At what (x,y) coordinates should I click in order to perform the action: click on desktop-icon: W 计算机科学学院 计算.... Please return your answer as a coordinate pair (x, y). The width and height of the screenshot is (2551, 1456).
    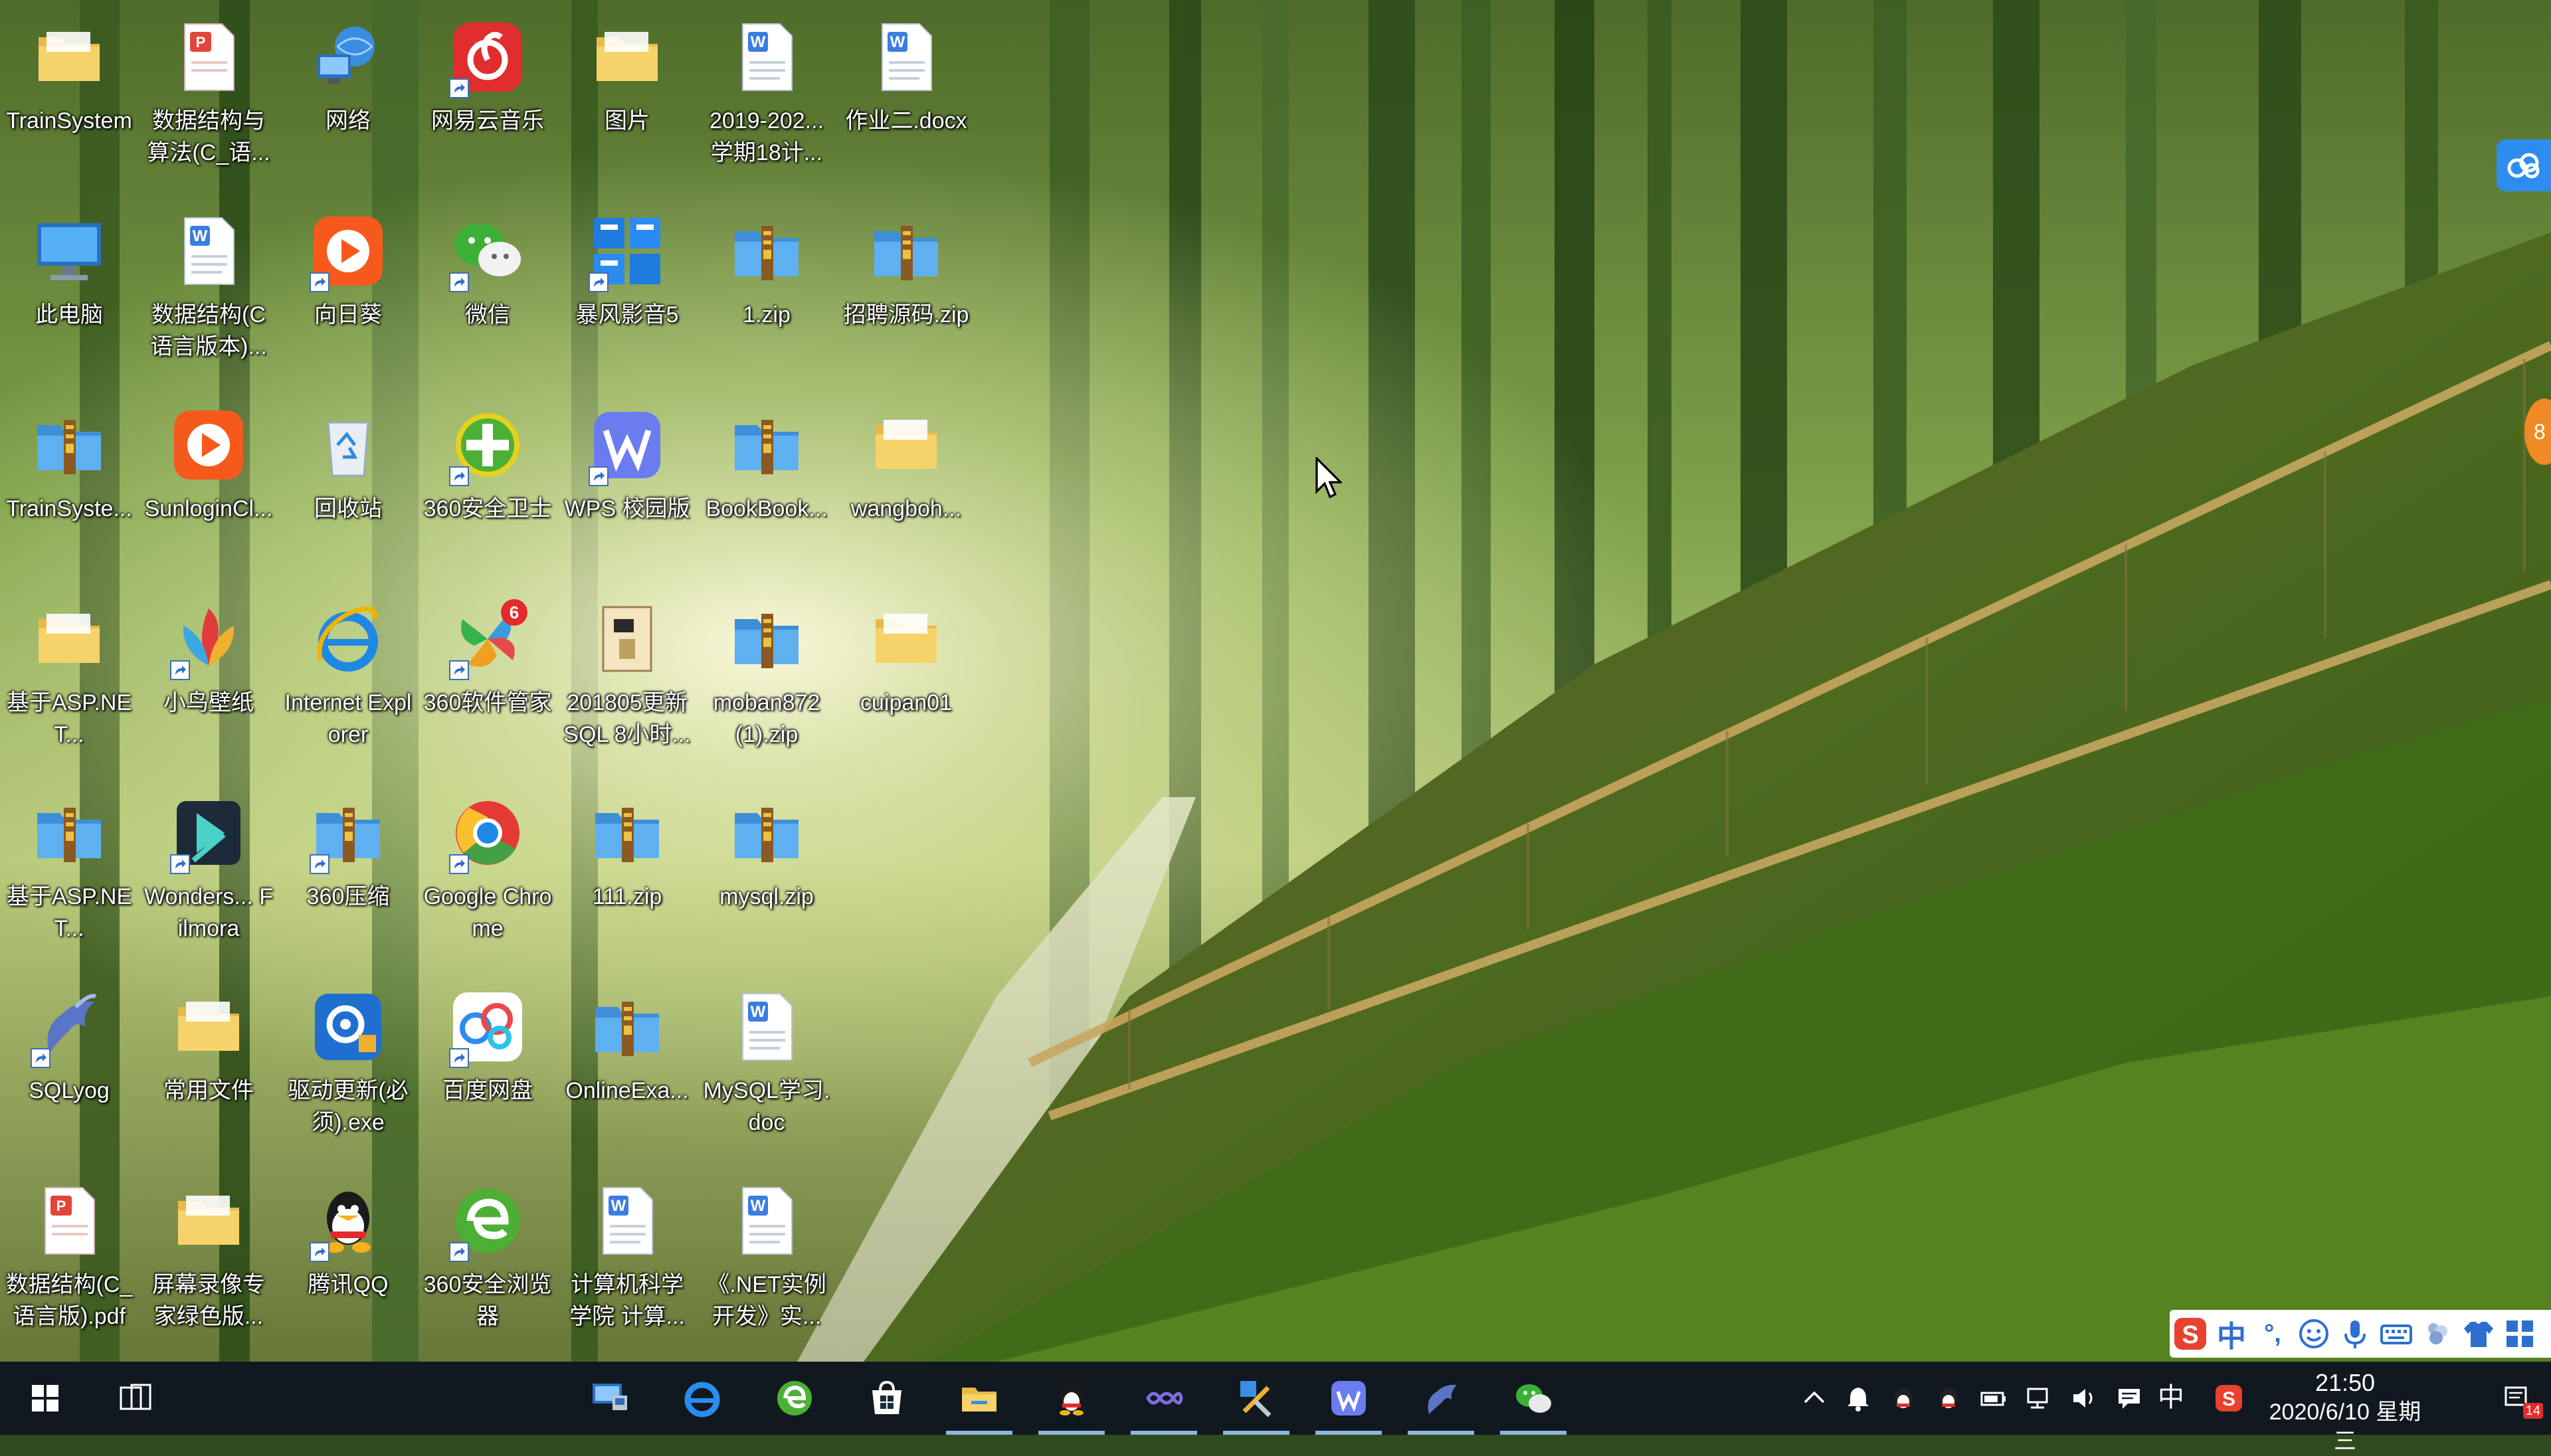
    Looking at the image, I should click on (627, 1262).